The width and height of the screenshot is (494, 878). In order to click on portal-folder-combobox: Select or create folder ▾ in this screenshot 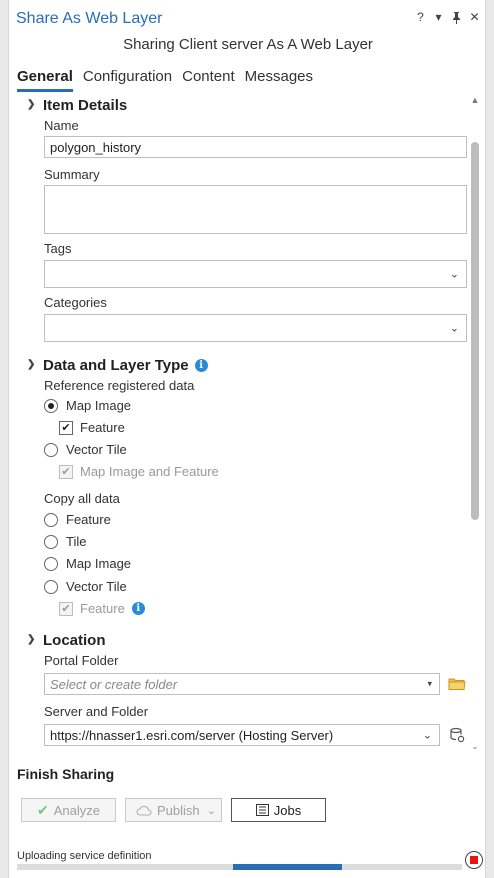, I will do `click(242, 684)`.